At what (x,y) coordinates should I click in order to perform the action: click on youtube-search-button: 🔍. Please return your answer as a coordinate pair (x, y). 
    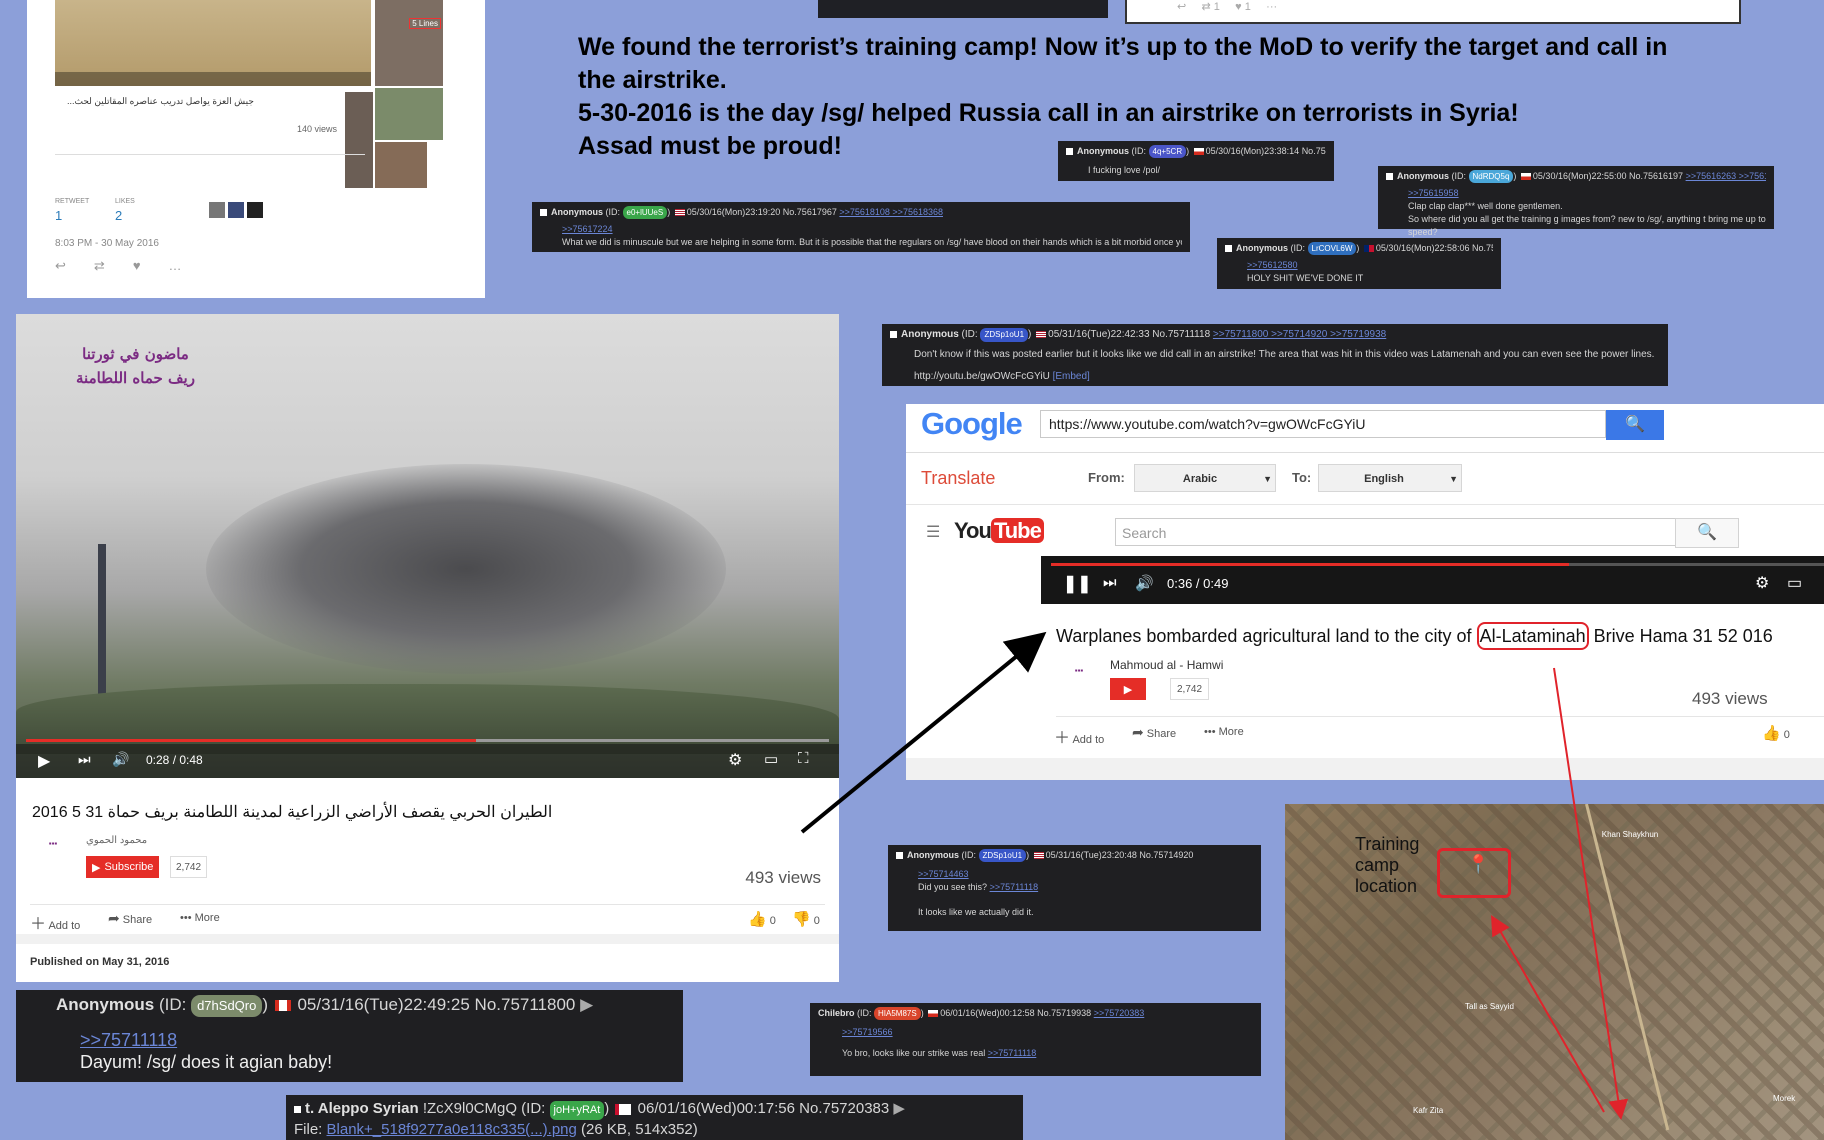
    Looking at the image, I should click on (1707, 533).